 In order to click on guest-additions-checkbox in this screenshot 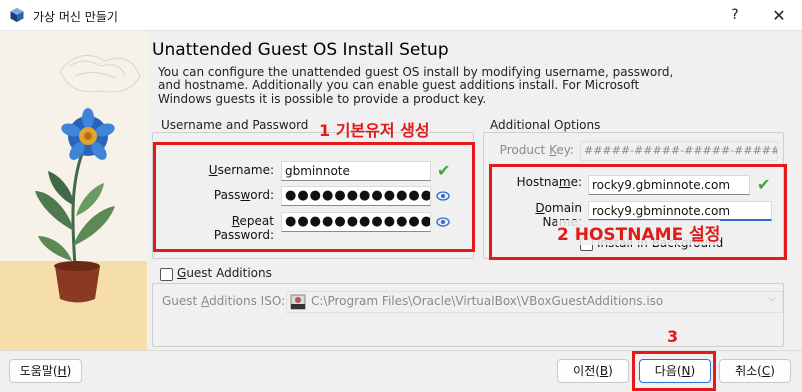, I will do `click(166, 274)`.